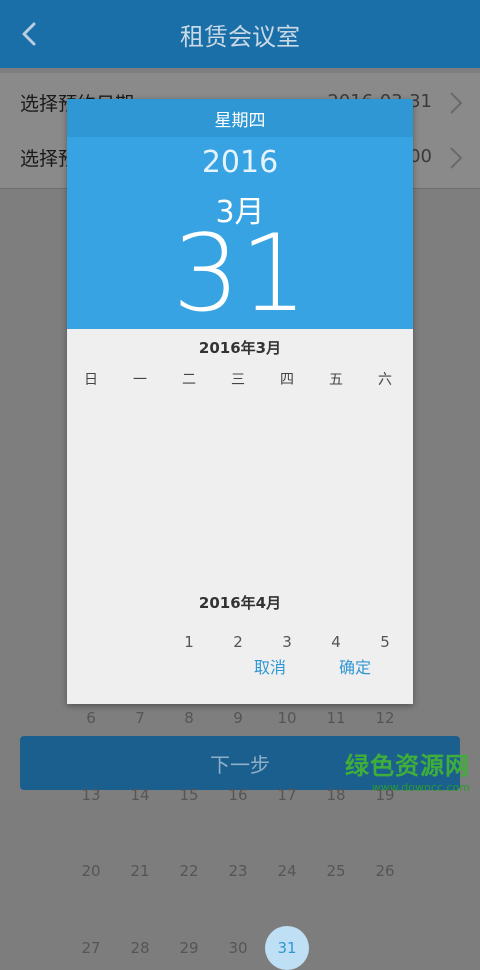 The width and height of the screenshot is (480, 970). What do you see at coordinates (336, 718) in the screenshot?
I see `calendar-day: 11` at bounding box center [336, 718].